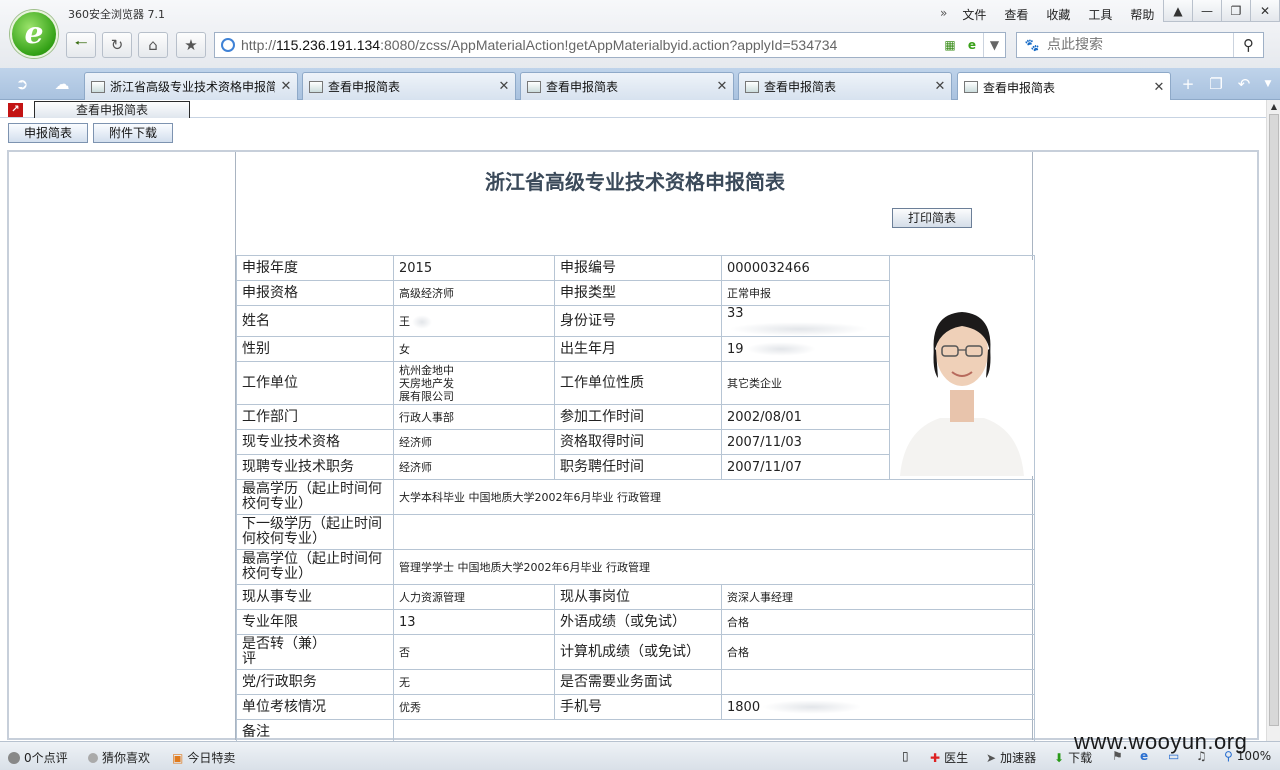  I want to click on label-interview: 是否需要业务面试, so click(638, 682).